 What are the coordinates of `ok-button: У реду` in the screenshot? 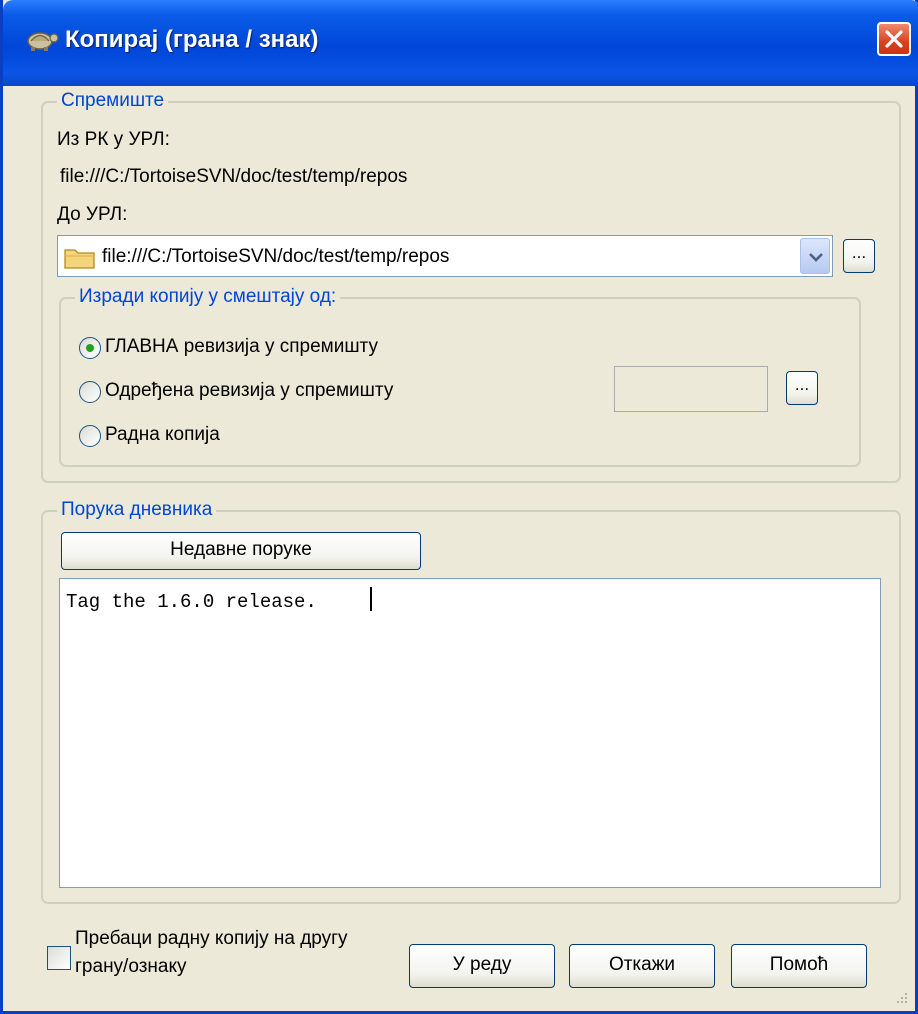 It's located at (482, 966).